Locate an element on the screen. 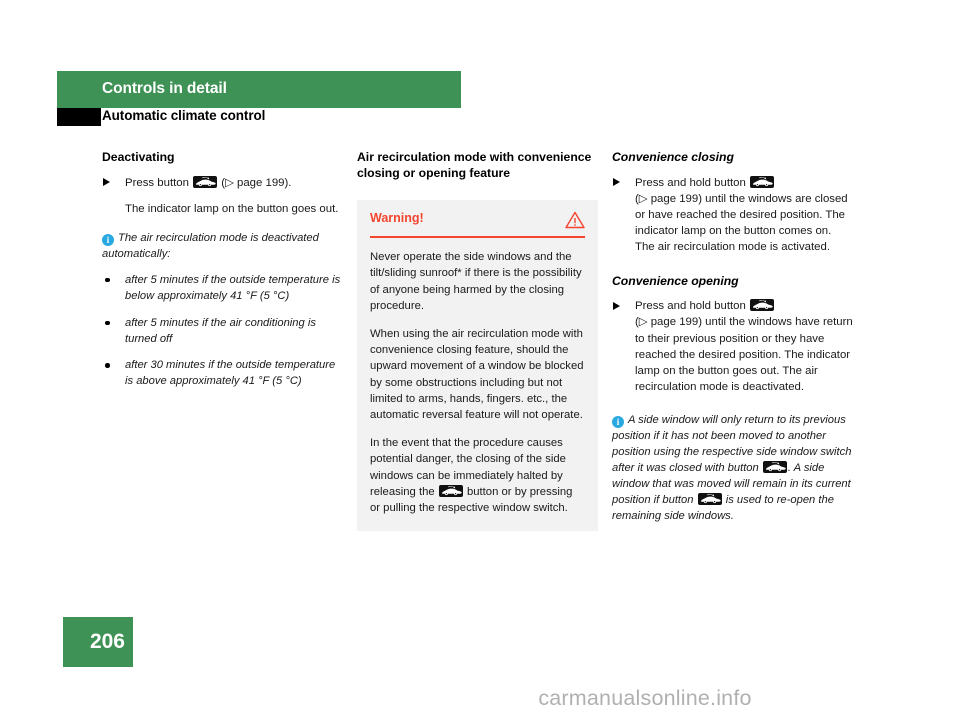  section-title: Automatic climate control is located at coordinates (184, 115).